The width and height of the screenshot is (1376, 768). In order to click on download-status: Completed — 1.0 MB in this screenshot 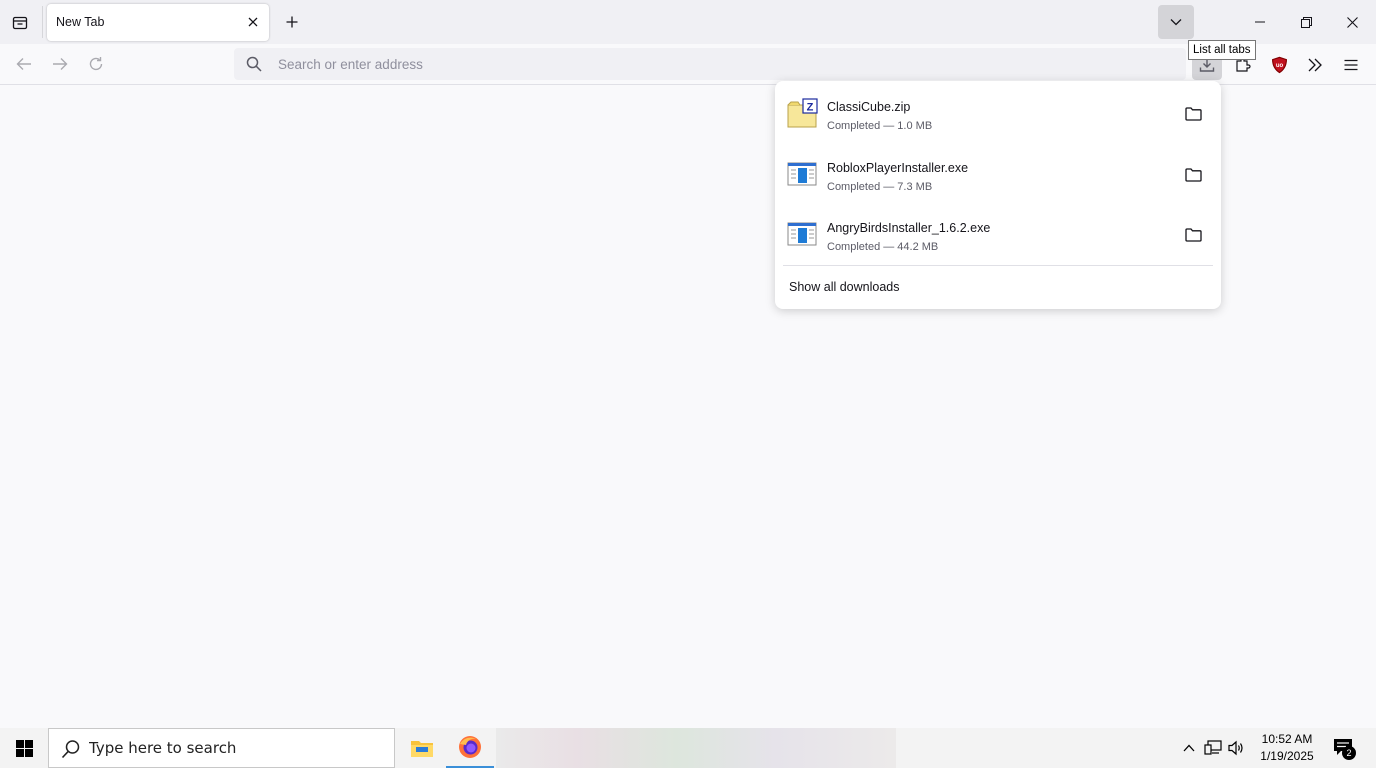, I will do `click(880, 126)`.